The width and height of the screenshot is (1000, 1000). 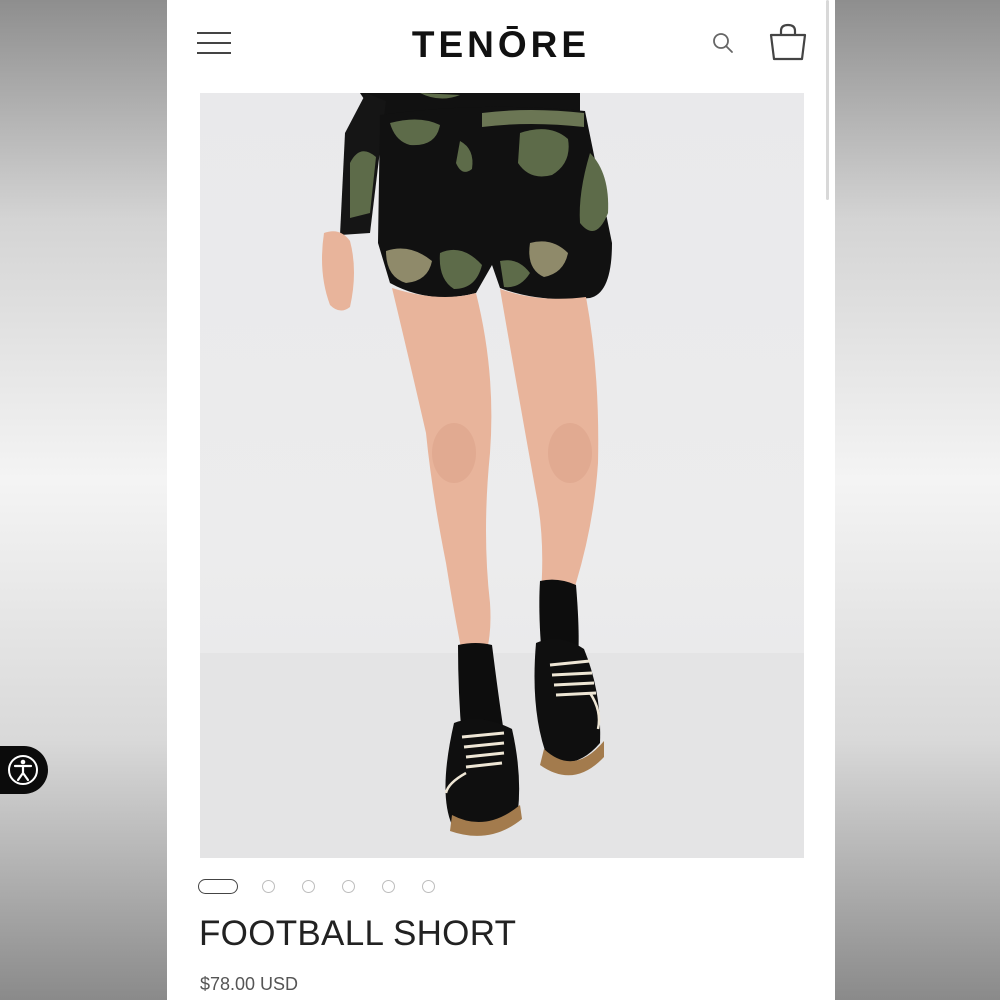 I want to click on accessibility-icon, so click(x=23, y=770).